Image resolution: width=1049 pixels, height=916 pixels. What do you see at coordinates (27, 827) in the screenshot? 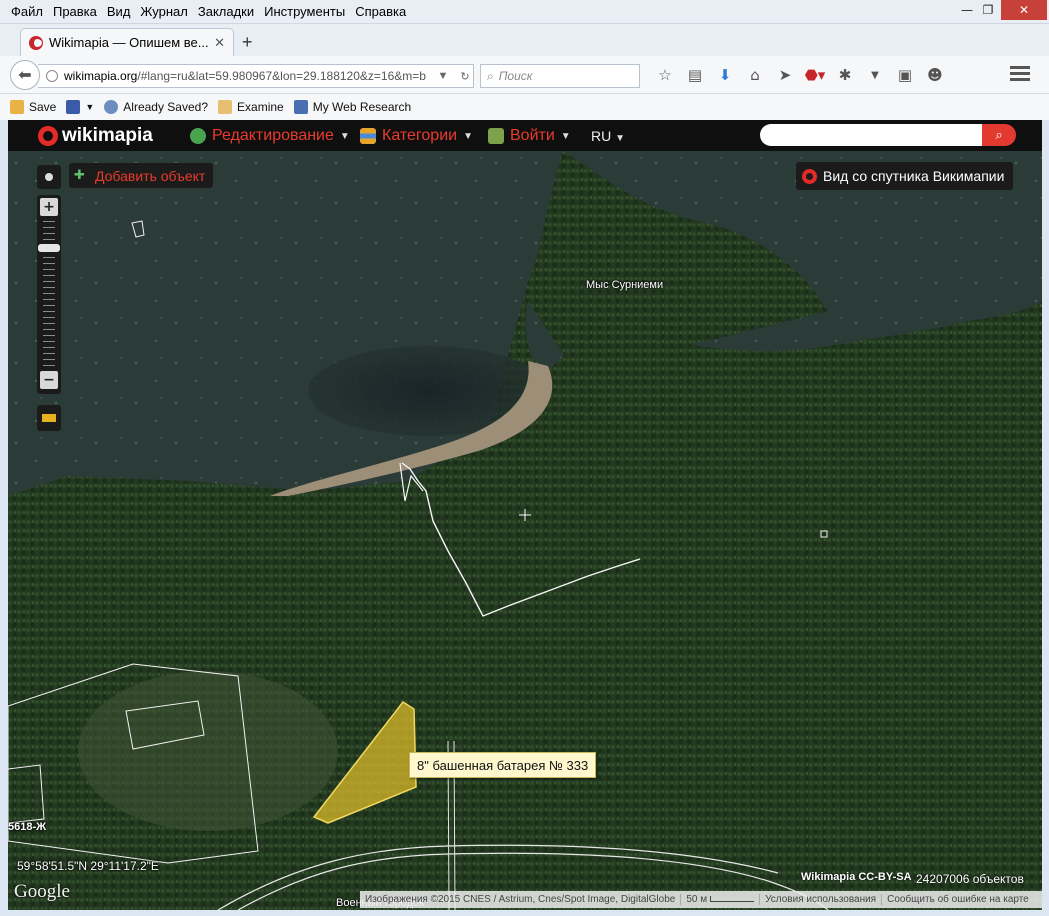
I see `road-label: 5618-Ж` at bounding box center [27, 827].